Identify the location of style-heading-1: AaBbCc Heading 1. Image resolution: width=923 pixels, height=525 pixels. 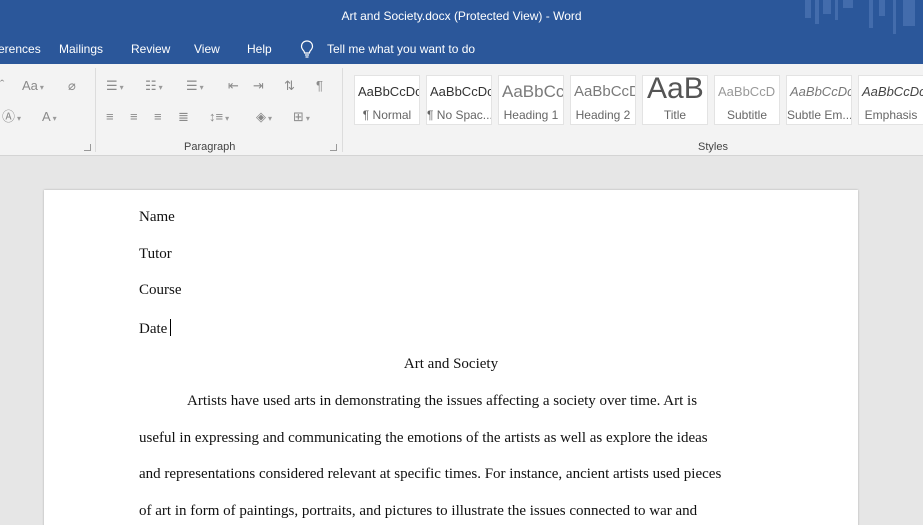
(531, 100).